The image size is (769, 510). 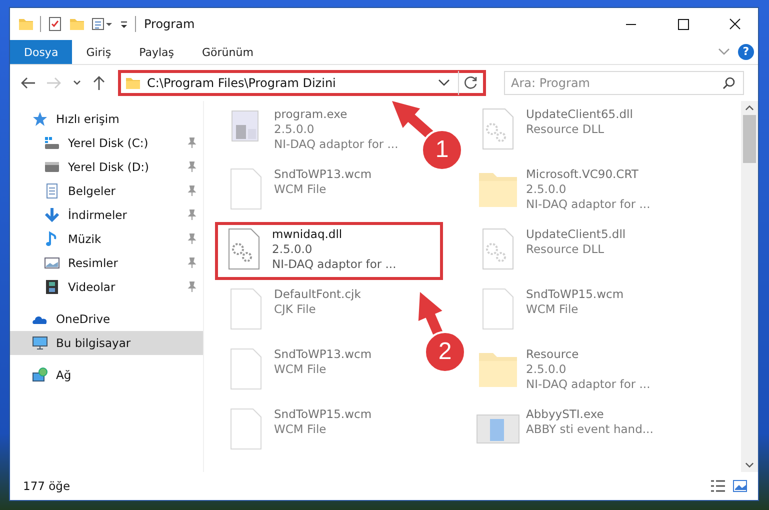 I want to click on network-icon, so click(x=40, y=375).